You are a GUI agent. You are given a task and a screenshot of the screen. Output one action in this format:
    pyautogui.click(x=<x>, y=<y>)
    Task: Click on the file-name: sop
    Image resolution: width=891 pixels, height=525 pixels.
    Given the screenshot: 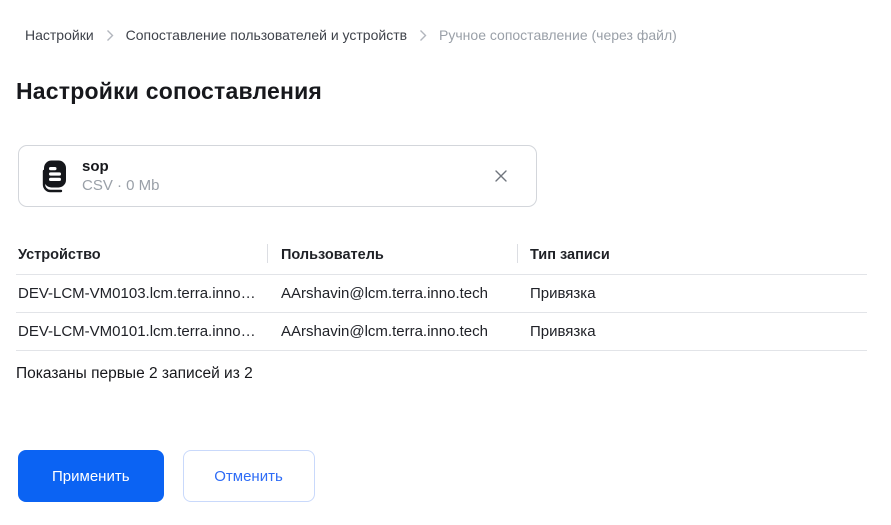 What is the action you would take?
    pyautogui.click(x=95, y=166)
    